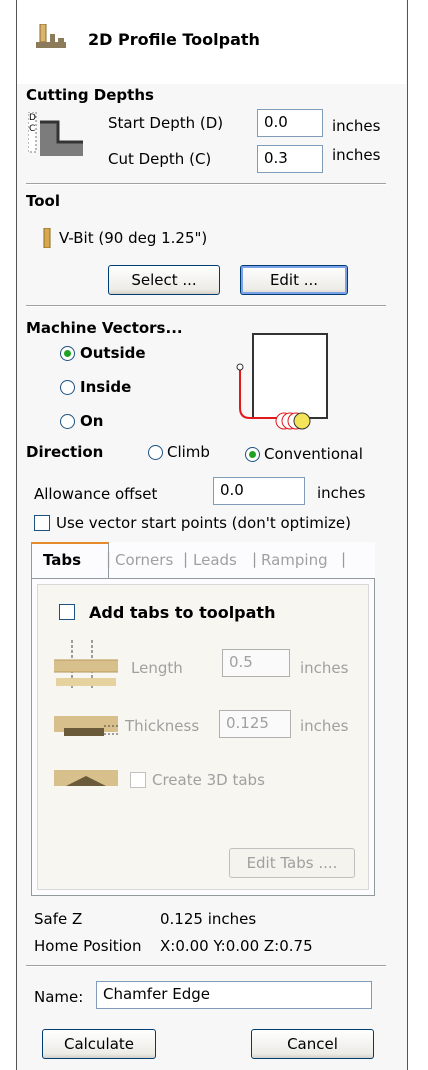 This screenshot has width=428, height=1070. Describe the element at coordinates (88, 946) in the screenshot. I see `home-position-label: Home Position` at that location.